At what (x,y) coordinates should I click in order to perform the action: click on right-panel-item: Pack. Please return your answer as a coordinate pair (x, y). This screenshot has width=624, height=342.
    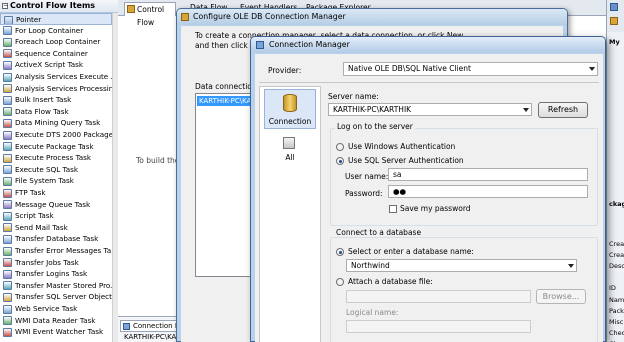
    Looking at the image, I should click on (616, 311).